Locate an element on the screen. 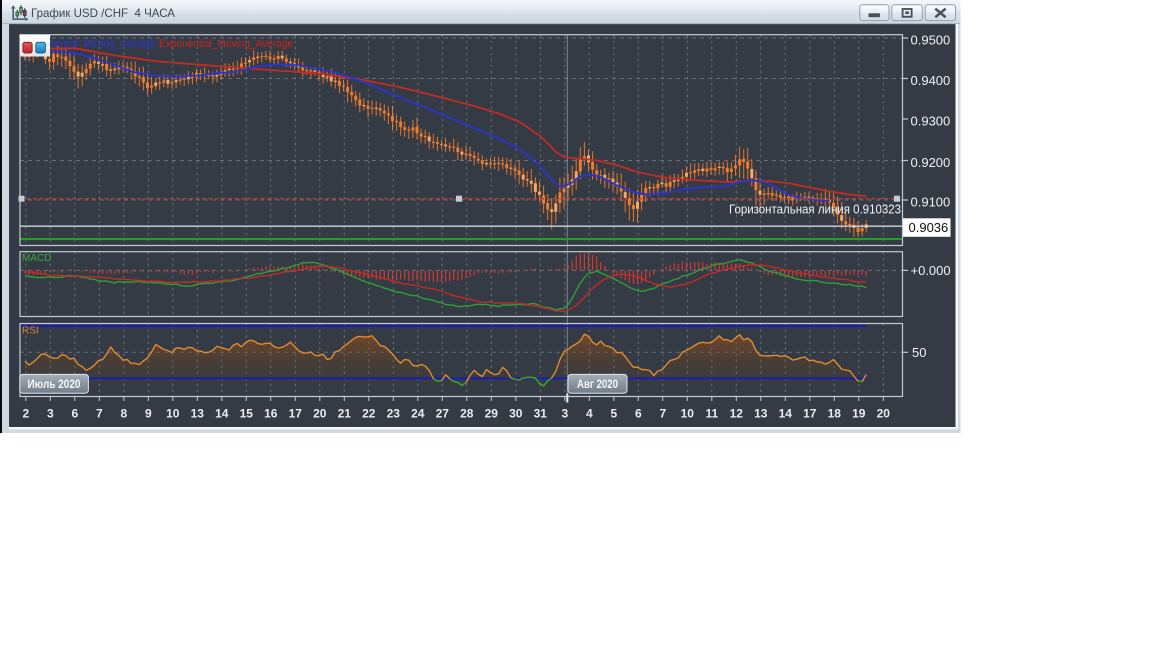 Image resolution: width=1152 pixels, height=648 pixels. svg-text: Горизонтальная линия 0.910323 is located at coordinates (815, 210).